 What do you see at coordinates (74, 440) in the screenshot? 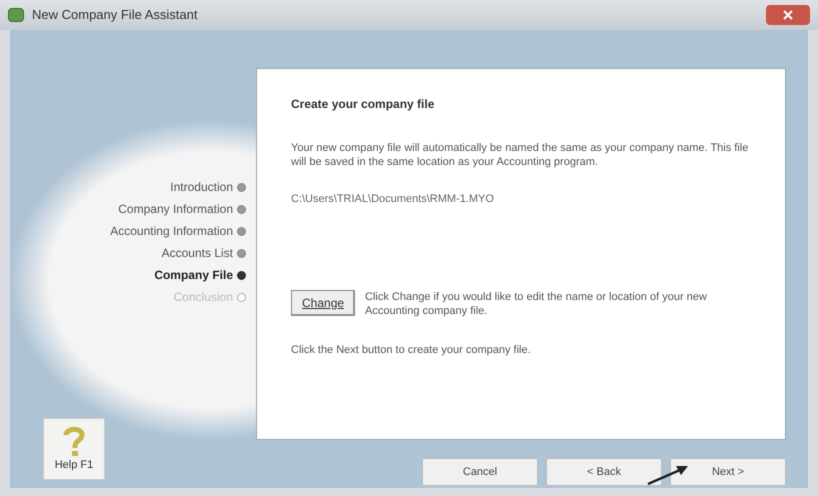
I see `question-mark-icon` at bounding box center [74, 440].